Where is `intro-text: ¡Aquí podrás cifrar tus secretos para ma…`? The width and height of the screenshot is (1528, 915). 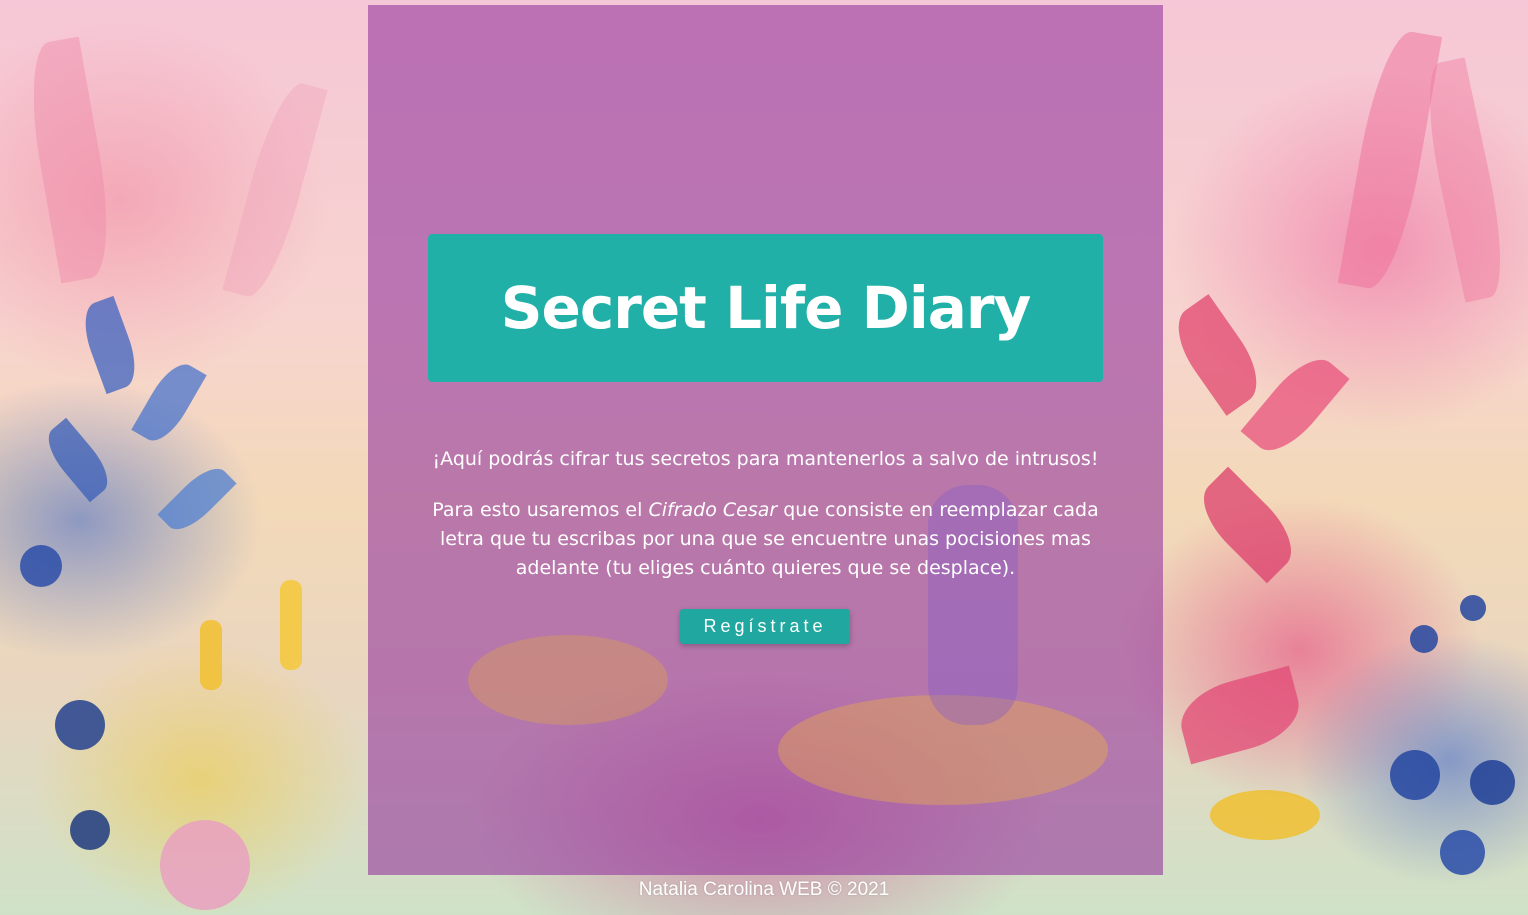
intro-text: ¡Aquí podrás cifrar tus secretos para ma… is located at coordinates (765, 459).